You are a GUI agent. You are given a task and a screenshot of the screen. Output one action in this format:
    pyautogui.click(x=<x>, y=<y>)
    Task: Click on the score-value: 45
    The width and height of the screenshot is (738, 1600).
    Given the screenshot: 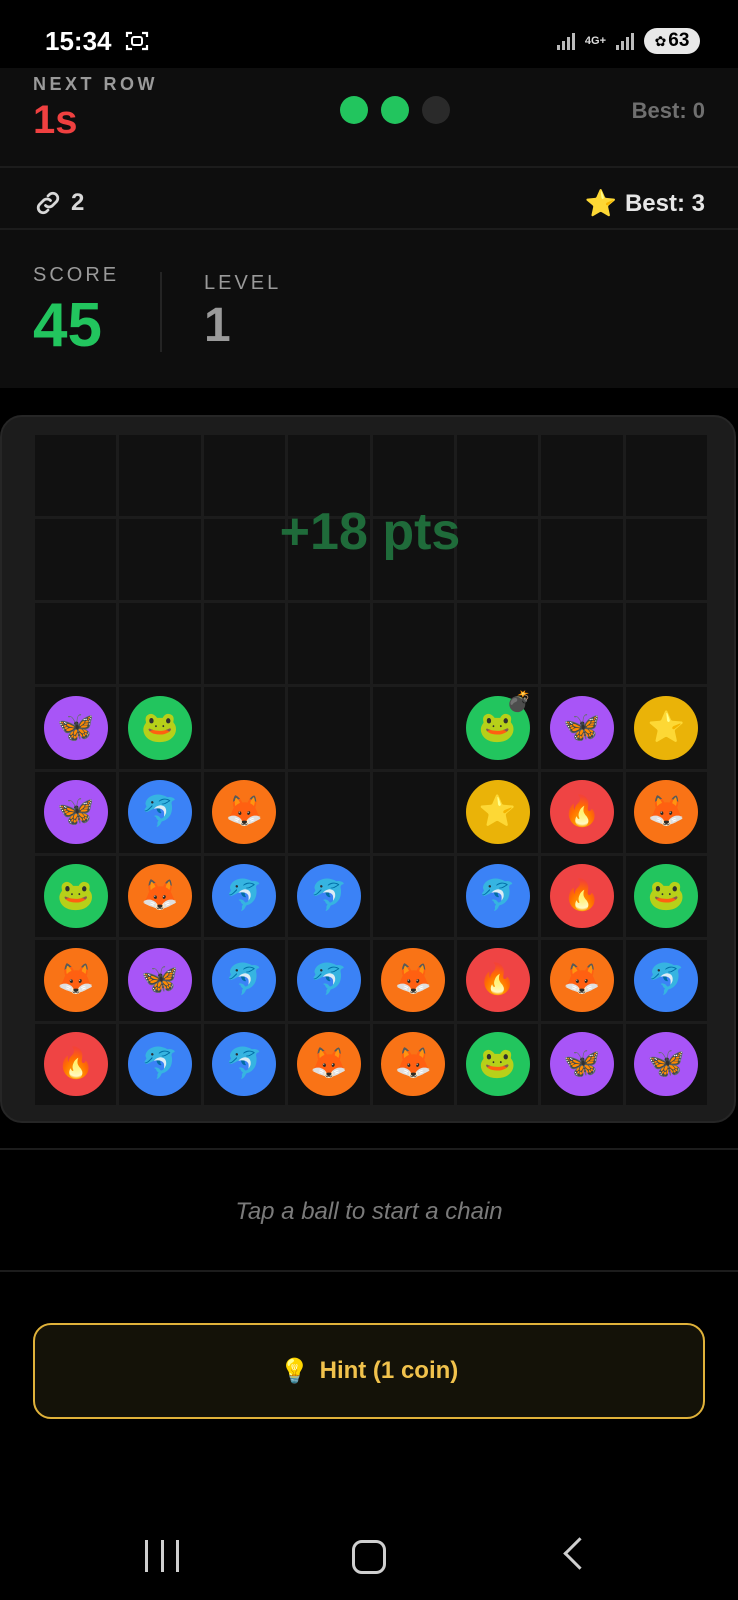 What is the action you would take?
    pyautogui.click(x=67, y=325)
    